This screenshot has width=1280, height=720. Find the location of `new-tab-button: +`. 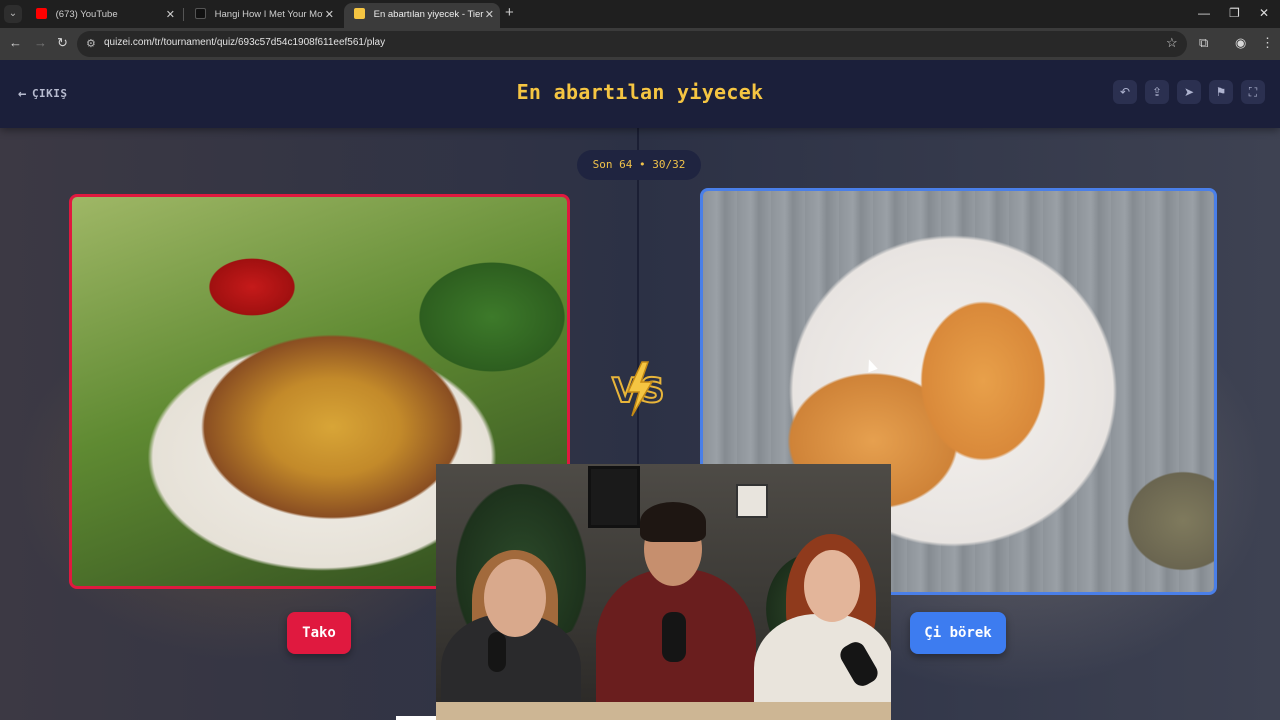

new-tab-button: + is located at coordinates (509, 12).